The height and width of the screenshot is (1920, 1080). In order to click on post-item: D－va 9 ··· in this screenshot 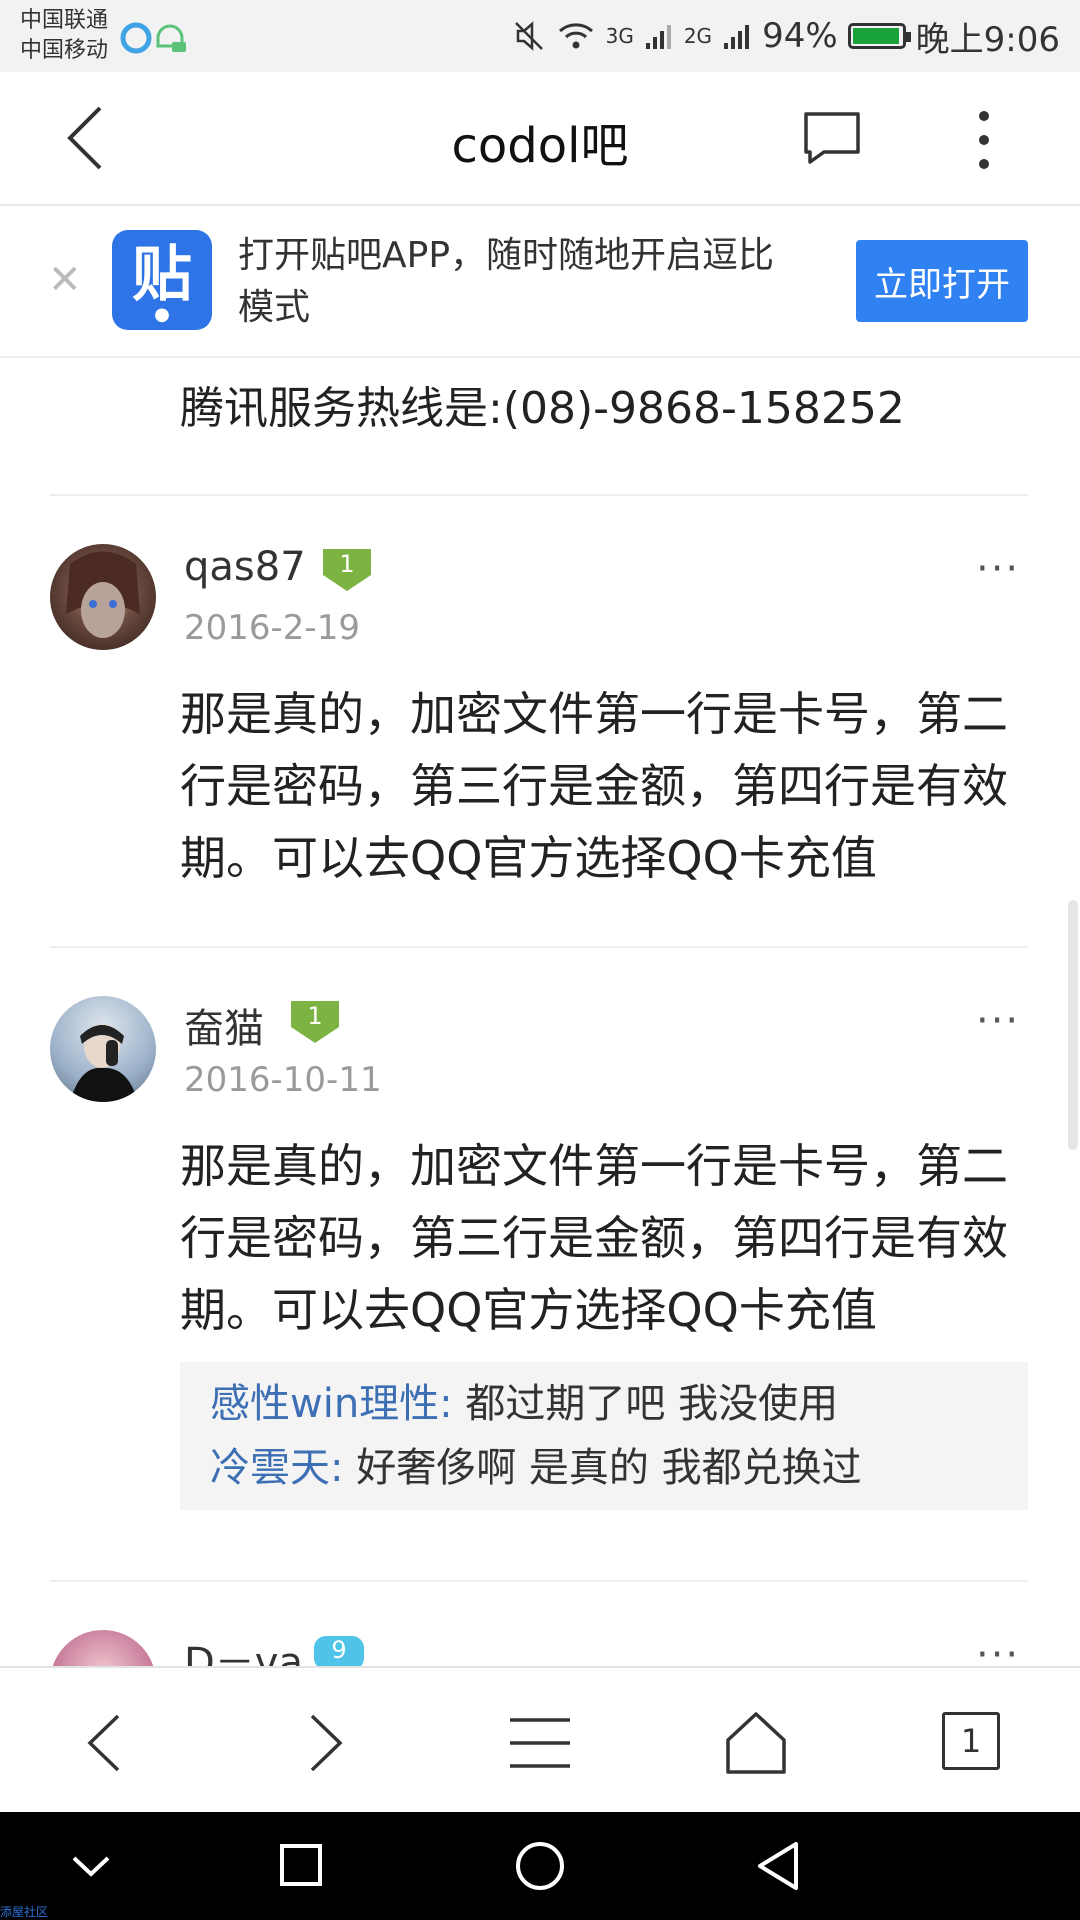, I will do `click(540, 1623)`.